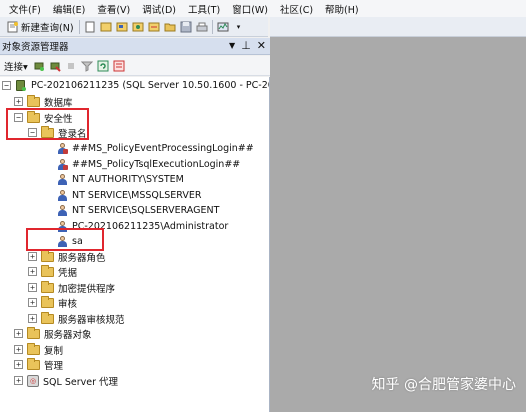 This screenshot has height=412, width=526. I want to click on db-query-icon, so click(106, 26).